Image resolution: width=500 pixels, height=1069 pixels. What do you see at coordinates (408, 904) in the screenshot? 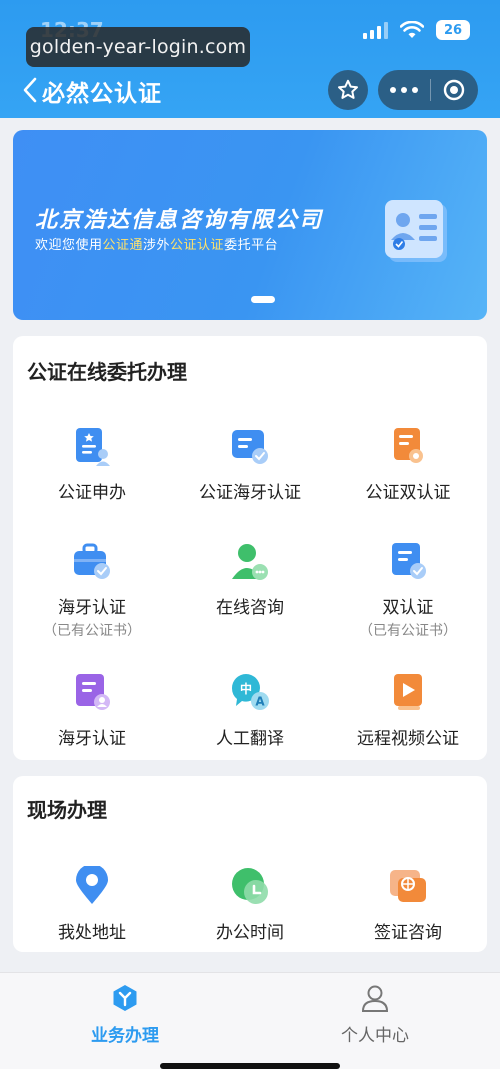
I see `onsite-item: 签证咨询` at bounding box center [408, 904].